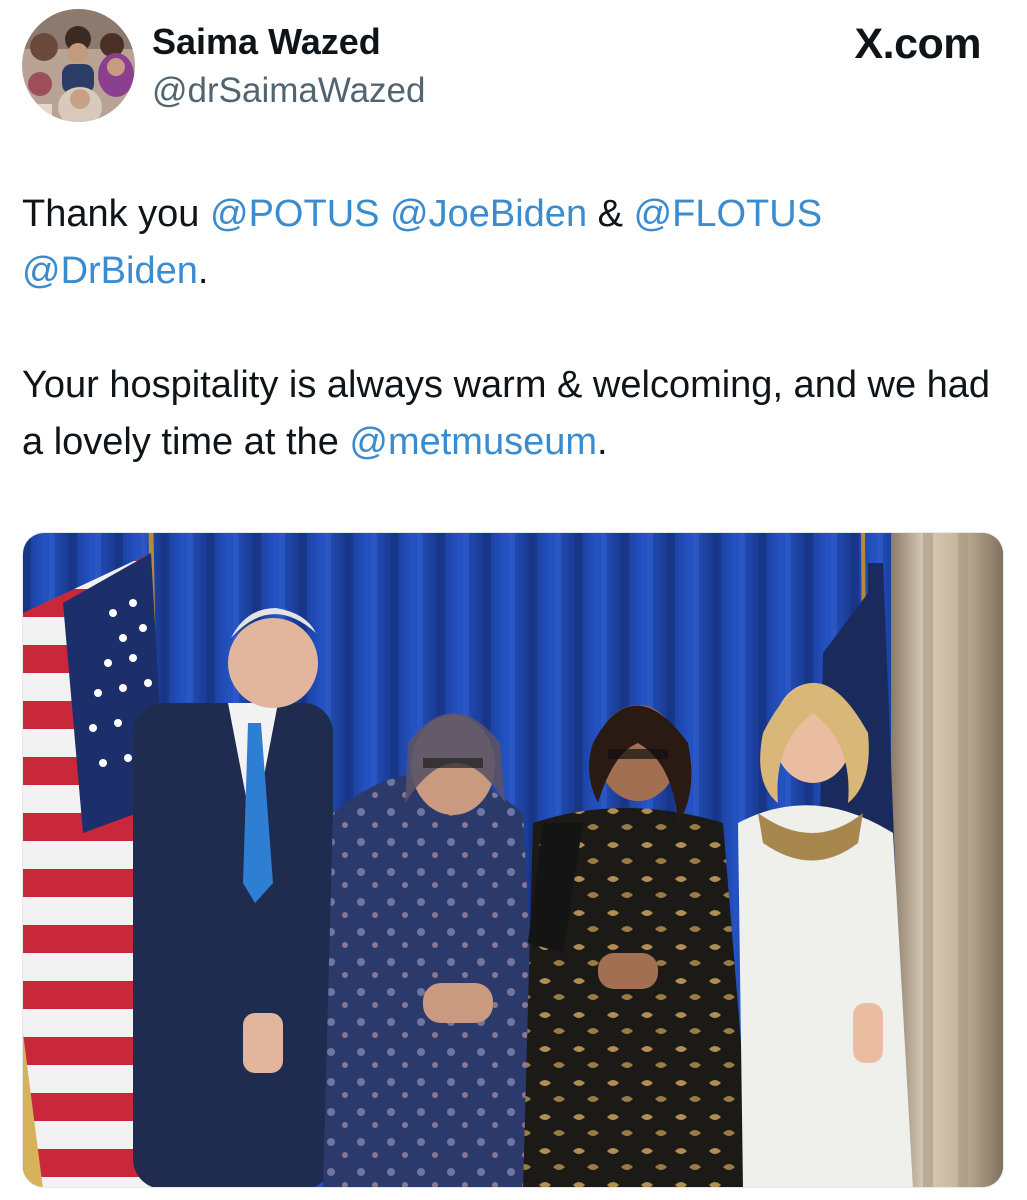  I want to click on mention-metmuseum: @metmuseum, so click(473, 442).